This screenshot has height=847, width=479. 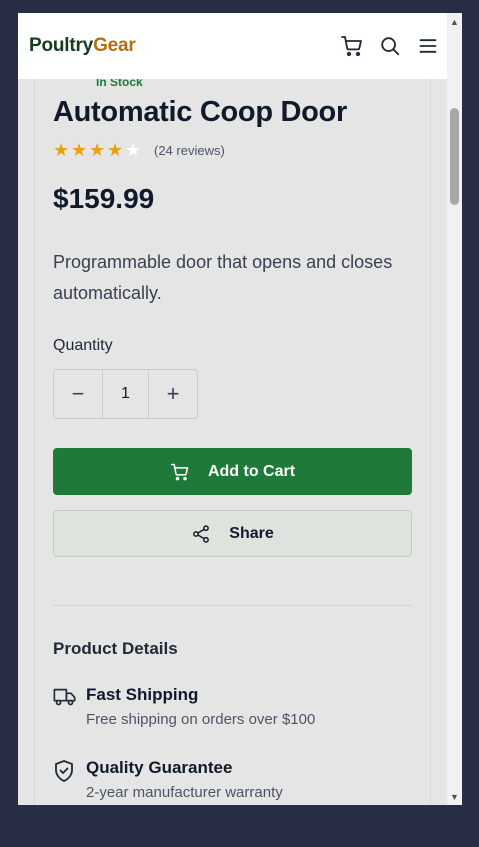 I want to click on scroll-down-arrow: ▼, so click(x=454, y=796).